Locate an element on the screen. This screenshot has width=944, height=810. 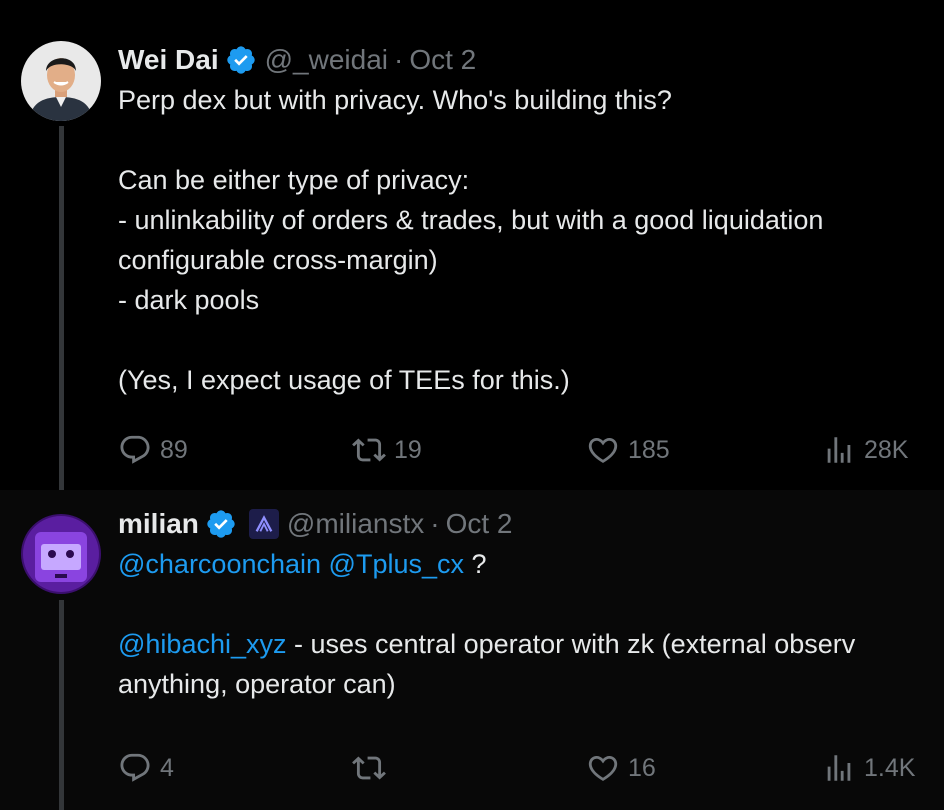
like-count: 16 is located at coordinates (642, 767).